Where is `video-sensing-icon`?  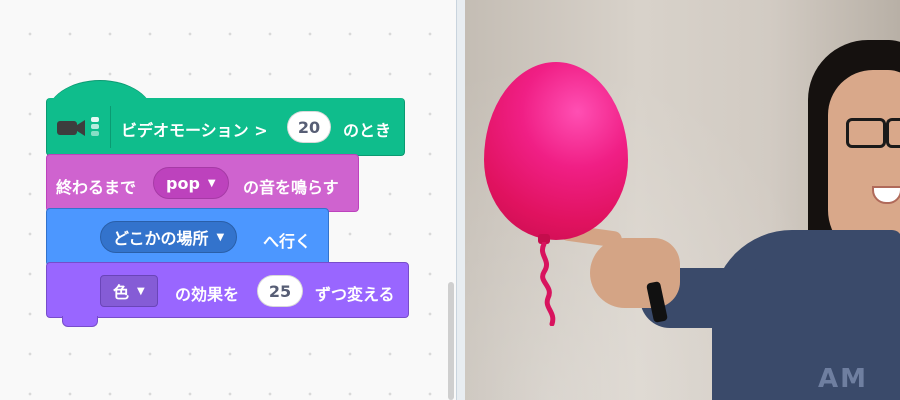 video-sensing-icon is located at coordinates (78, 126).